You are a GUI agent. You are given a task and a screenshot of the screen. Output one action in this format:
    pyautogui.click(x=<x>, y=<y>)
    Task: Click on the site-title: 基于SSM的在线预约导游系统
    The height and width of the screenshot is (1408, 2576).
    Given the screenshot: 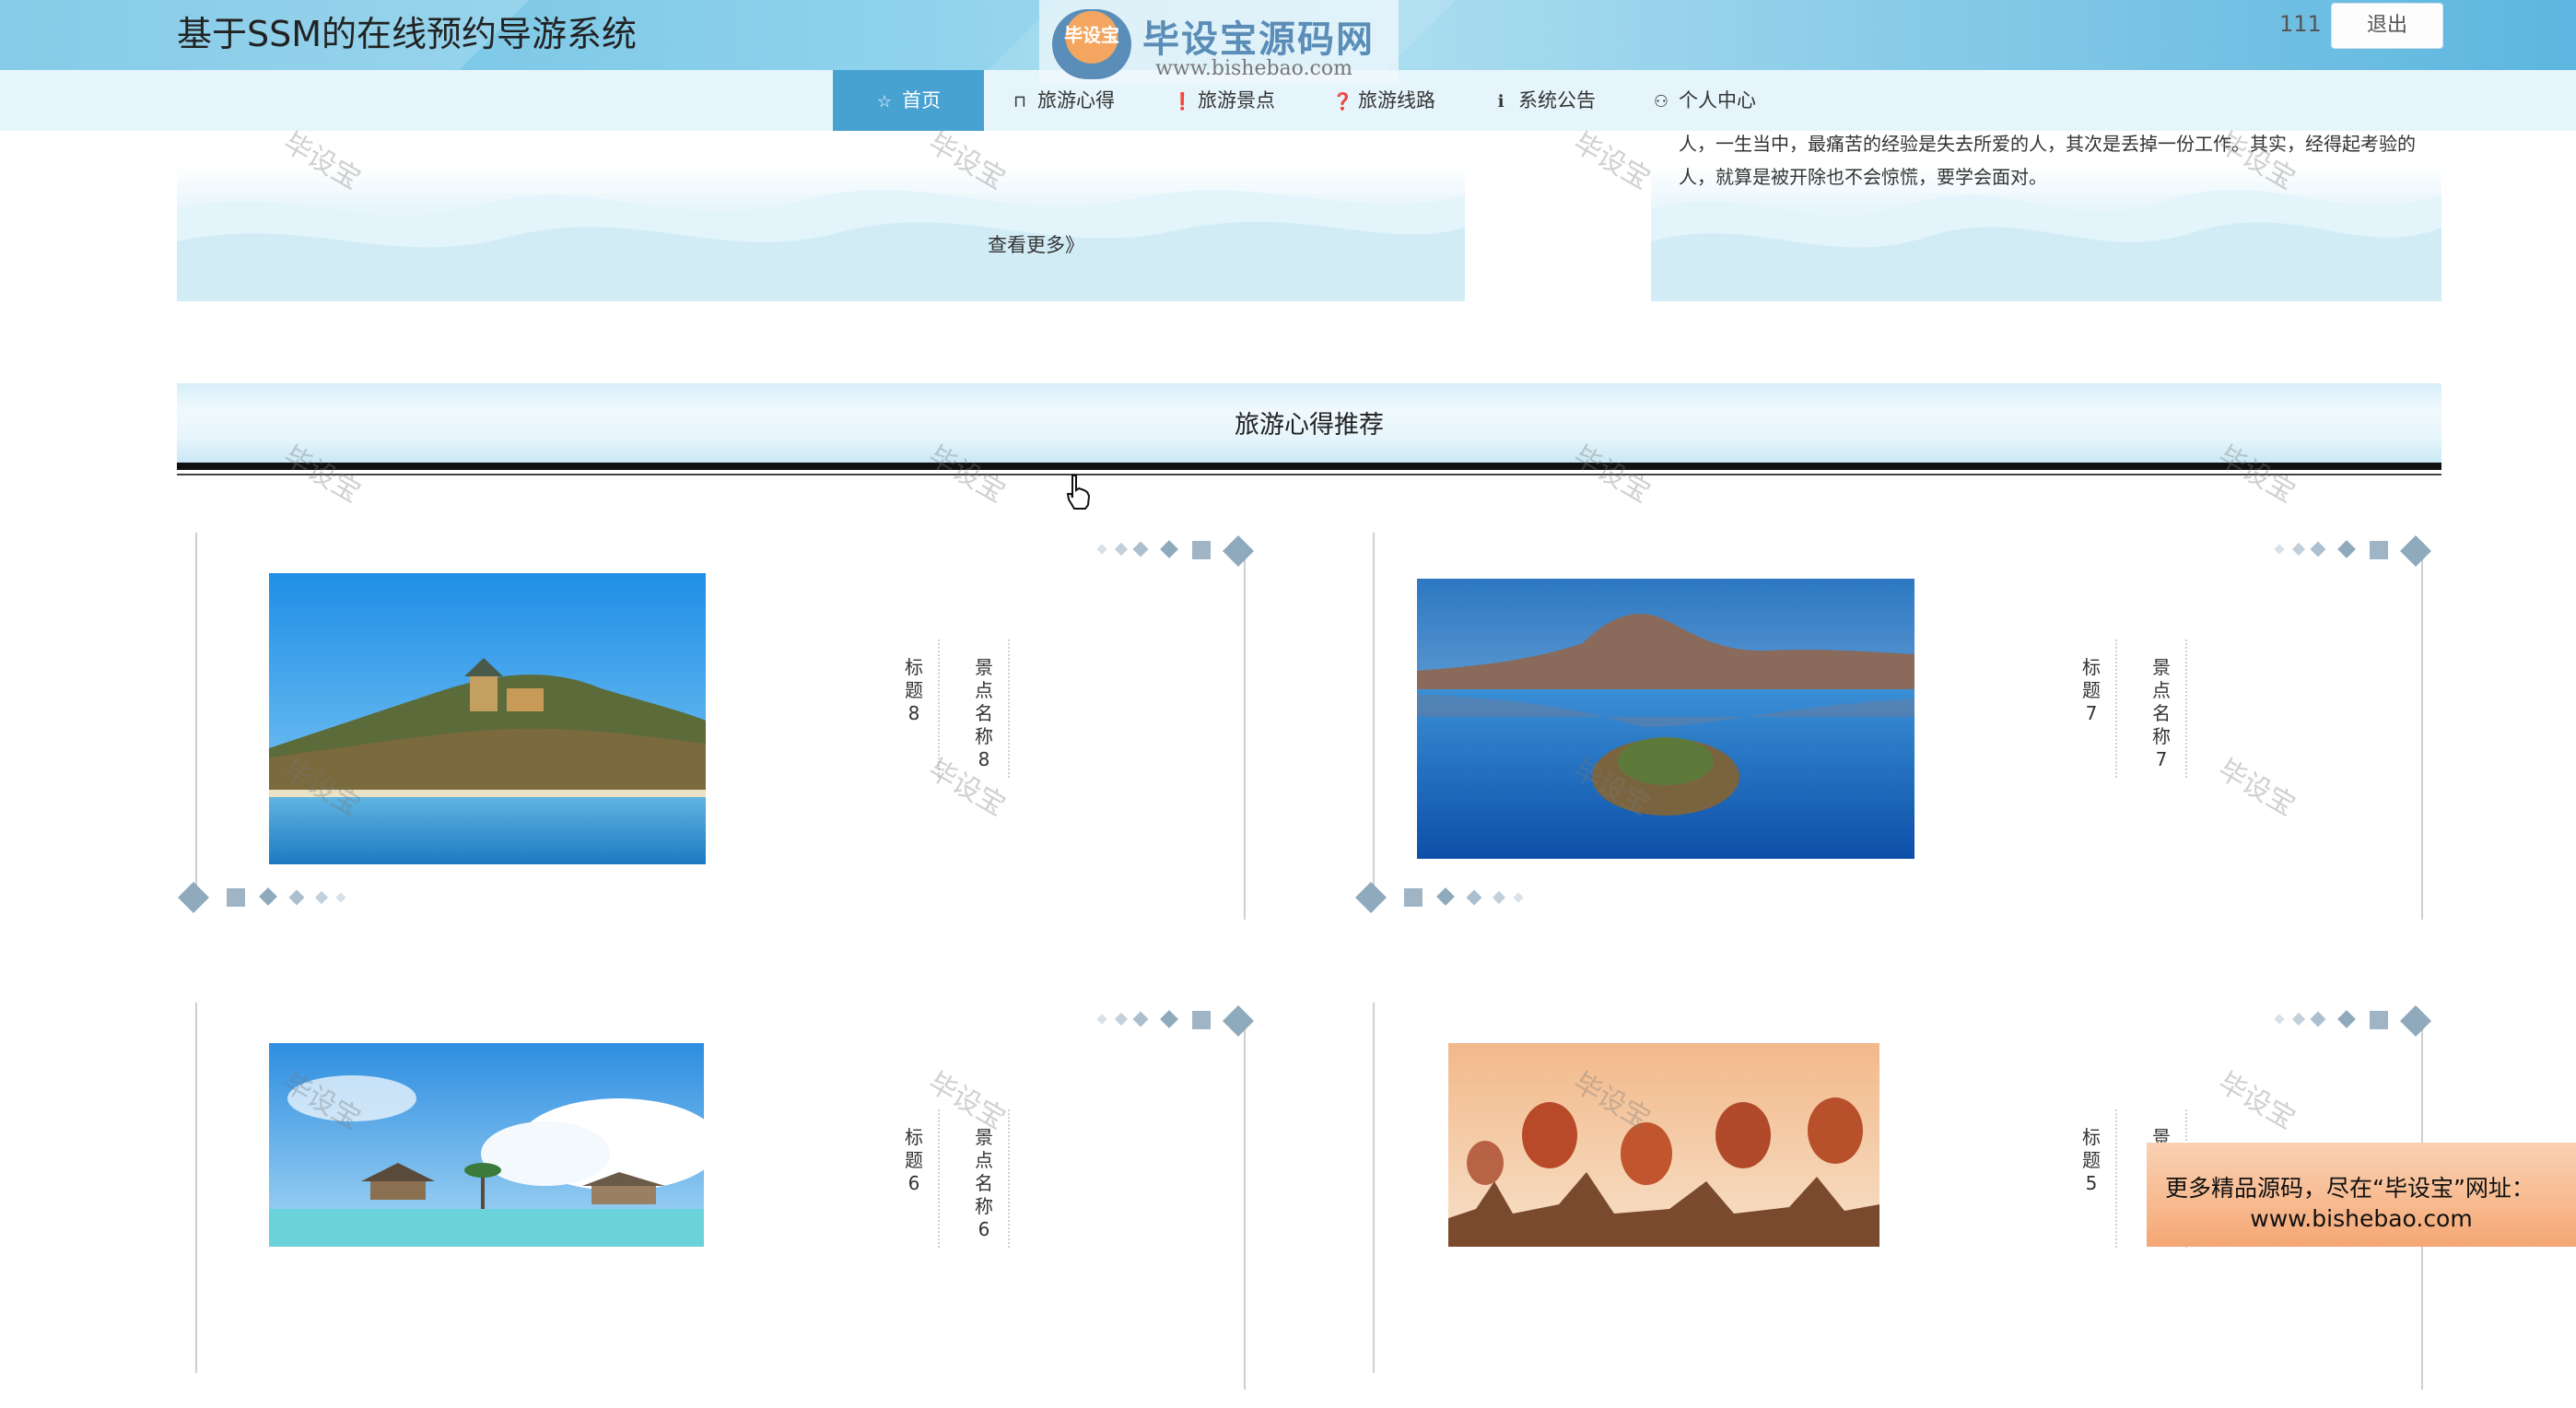 What is the action you would take?
    pyautogui.click(x=407, y=34)
    